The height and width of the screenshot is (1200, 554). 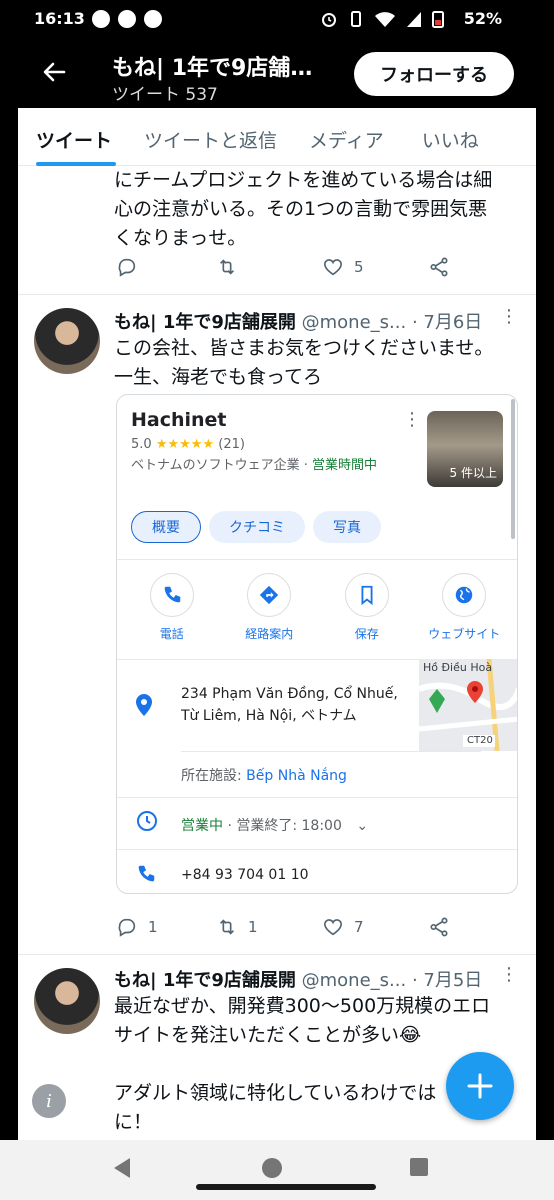 I want to click on map-road-label: CT20, so click(x=480, y=740).